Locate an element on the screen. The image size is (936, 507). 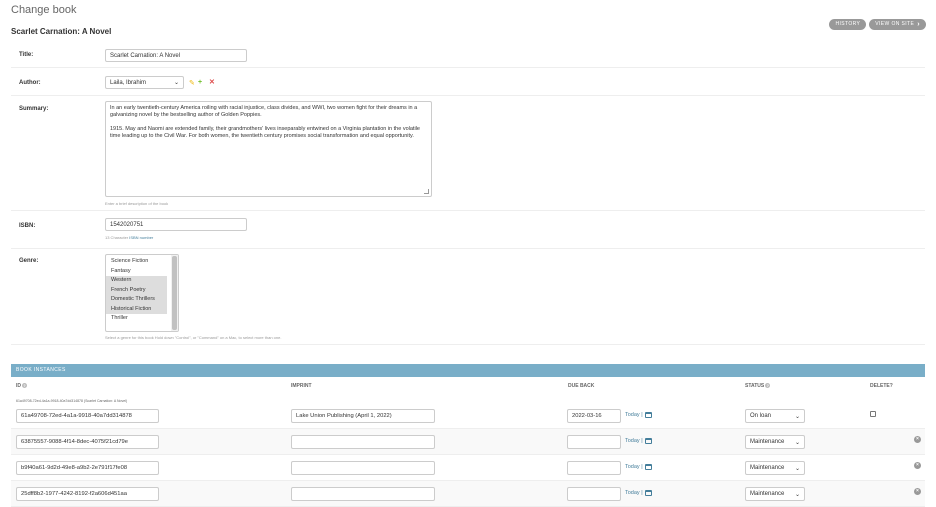
isbn-help-link: ISBN number is located at coordinates (141, 237).